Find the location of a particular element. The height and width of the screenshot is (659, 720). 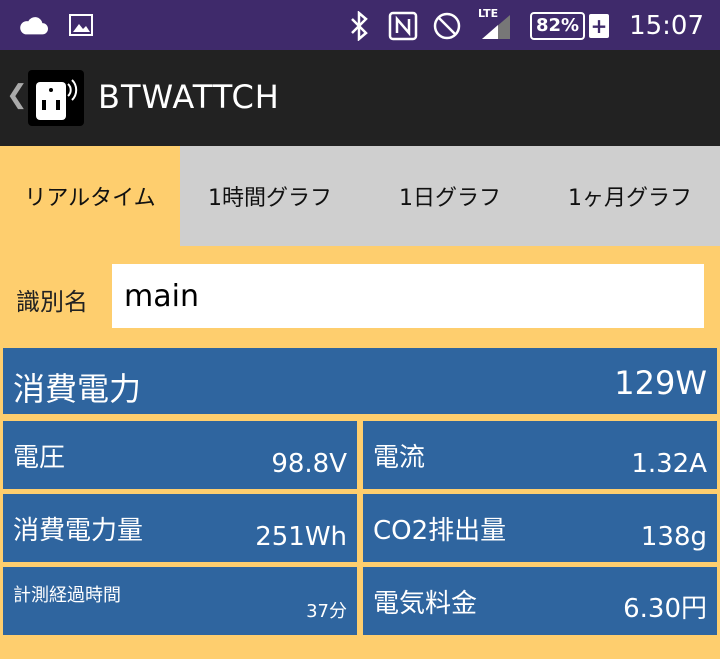

tab-1day-graph: 1日グラフ is located at coordinates (450, 196).